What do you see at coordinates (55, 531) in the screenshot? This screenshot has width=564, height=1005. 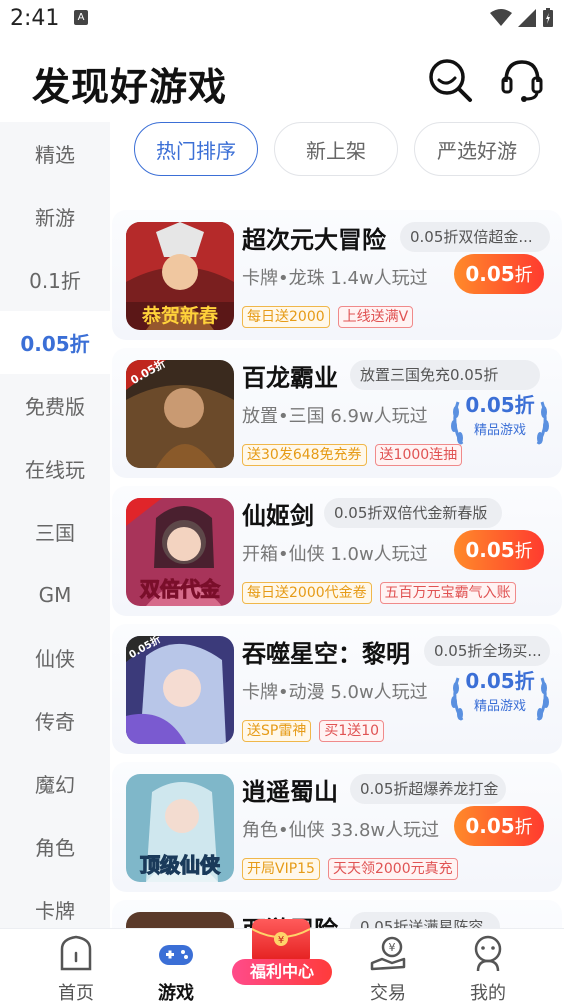 I see `sidebar-item-sanguo: 三国` at bounding box center [55, 531].